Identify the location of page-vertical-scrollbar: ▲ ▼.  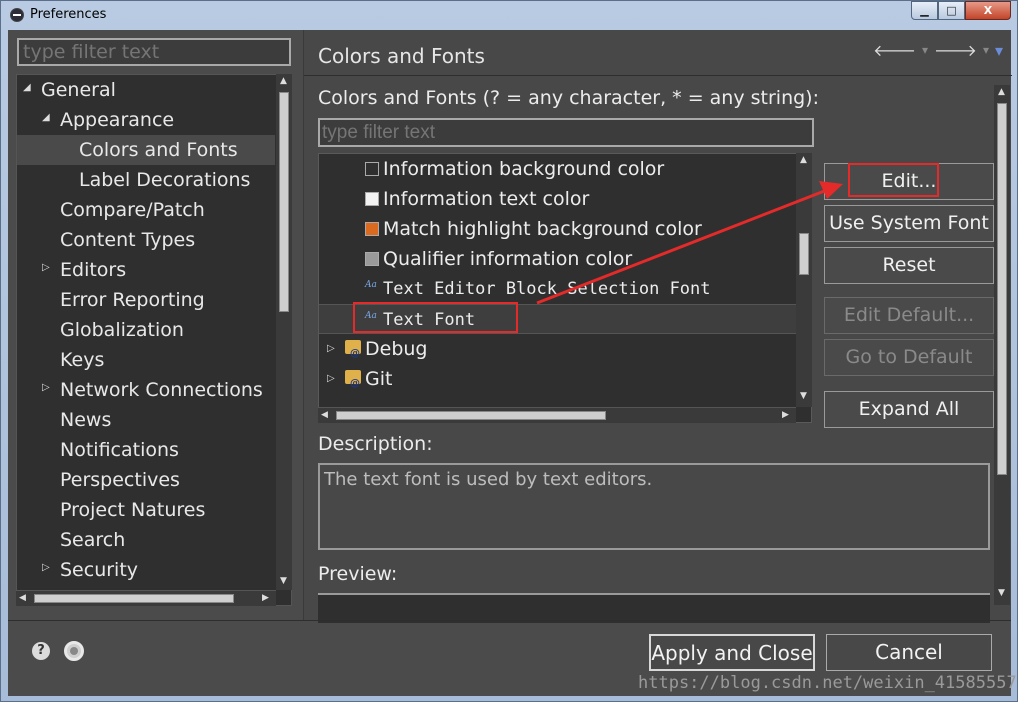
(1002, 345).